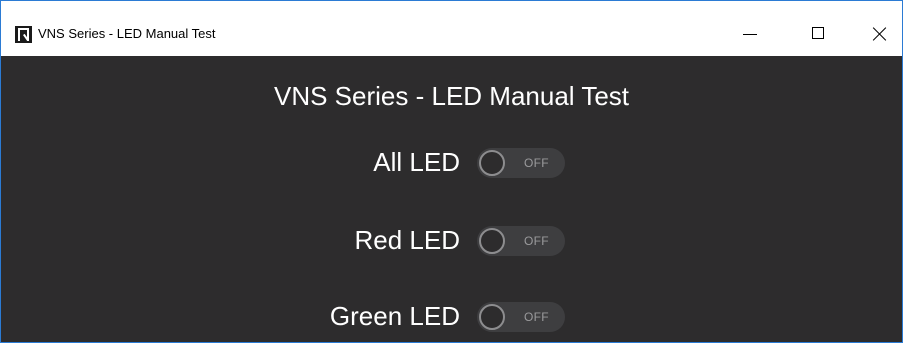  I want to click on red-led-toggle: OFF, so click(521, 241).